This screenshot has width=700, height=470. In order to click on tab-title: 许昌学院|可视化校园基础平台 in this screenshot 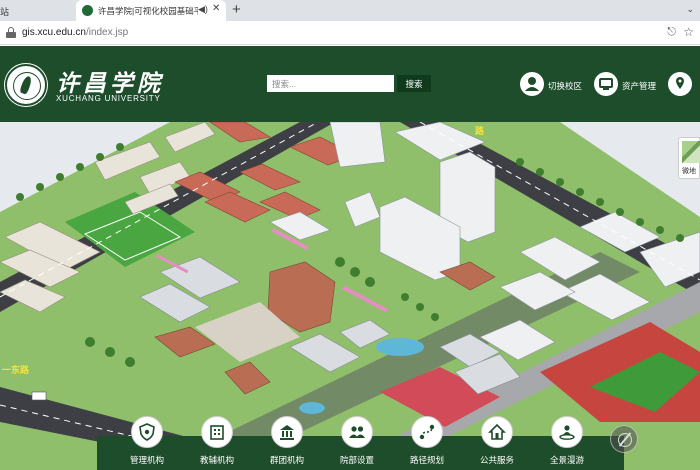, I will do `click(148, 11)`.